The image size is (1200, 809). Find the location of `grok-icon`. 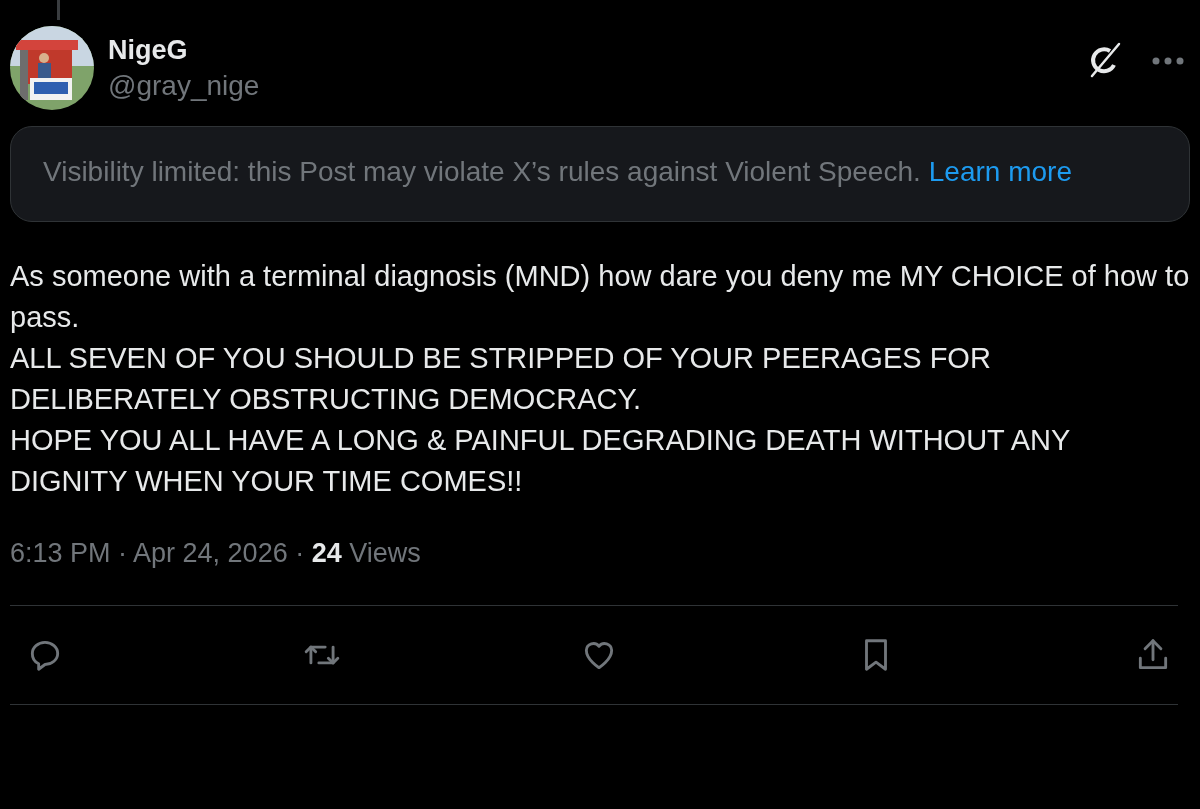

grok-icon is located at coordinates (1105, 61).